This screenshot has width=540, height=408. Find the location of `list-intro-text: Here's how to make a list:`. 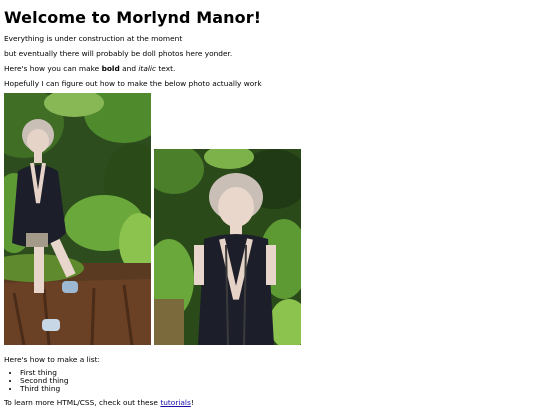

list-intro-text: Here's how to make a list: is located at coordinates (52, 359).